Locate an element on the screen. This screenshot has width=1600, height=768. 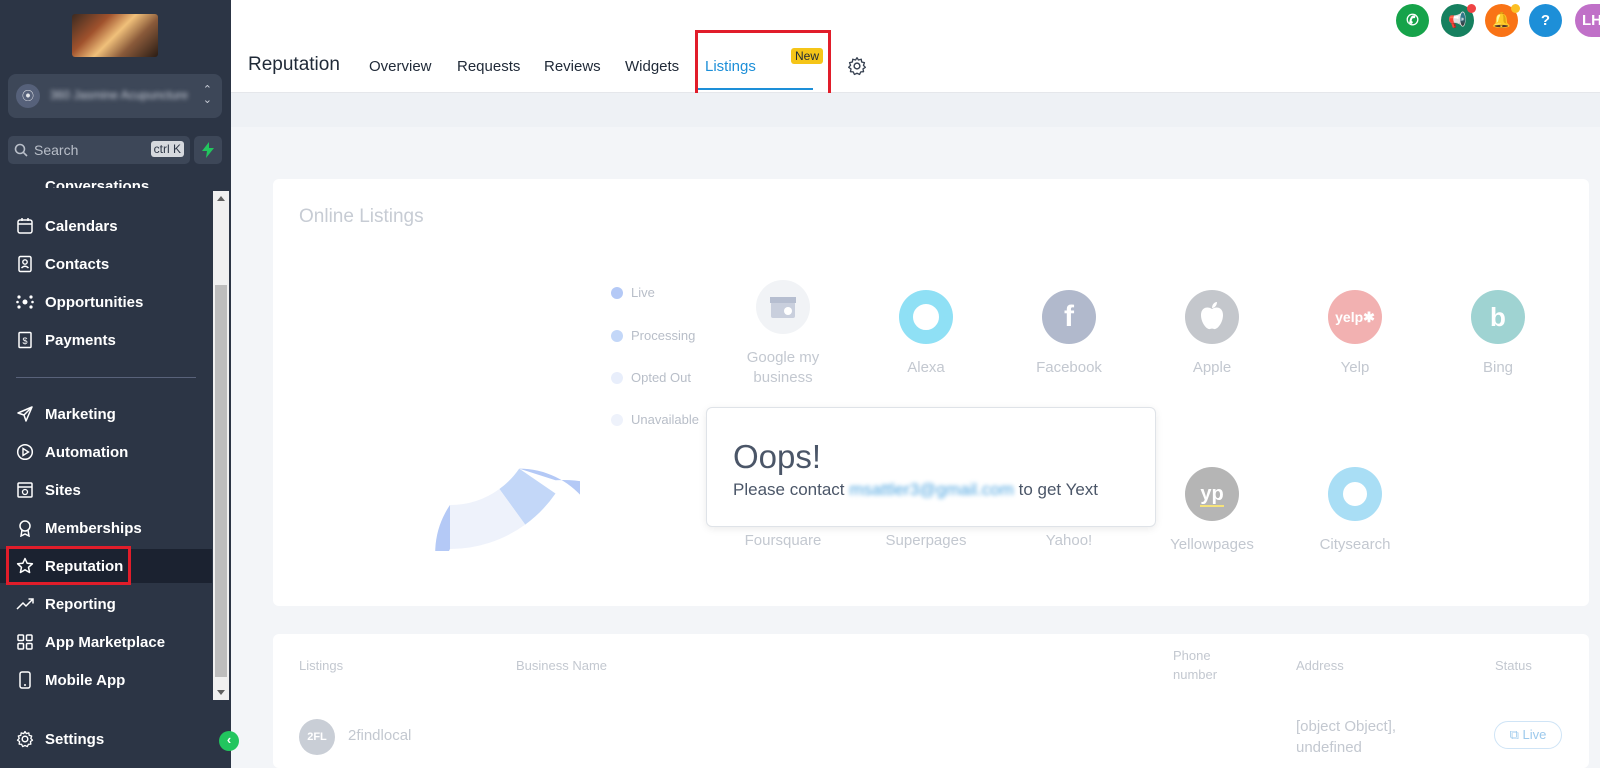
listing-name: Yellowpages is located at coordinates (1212, 544).